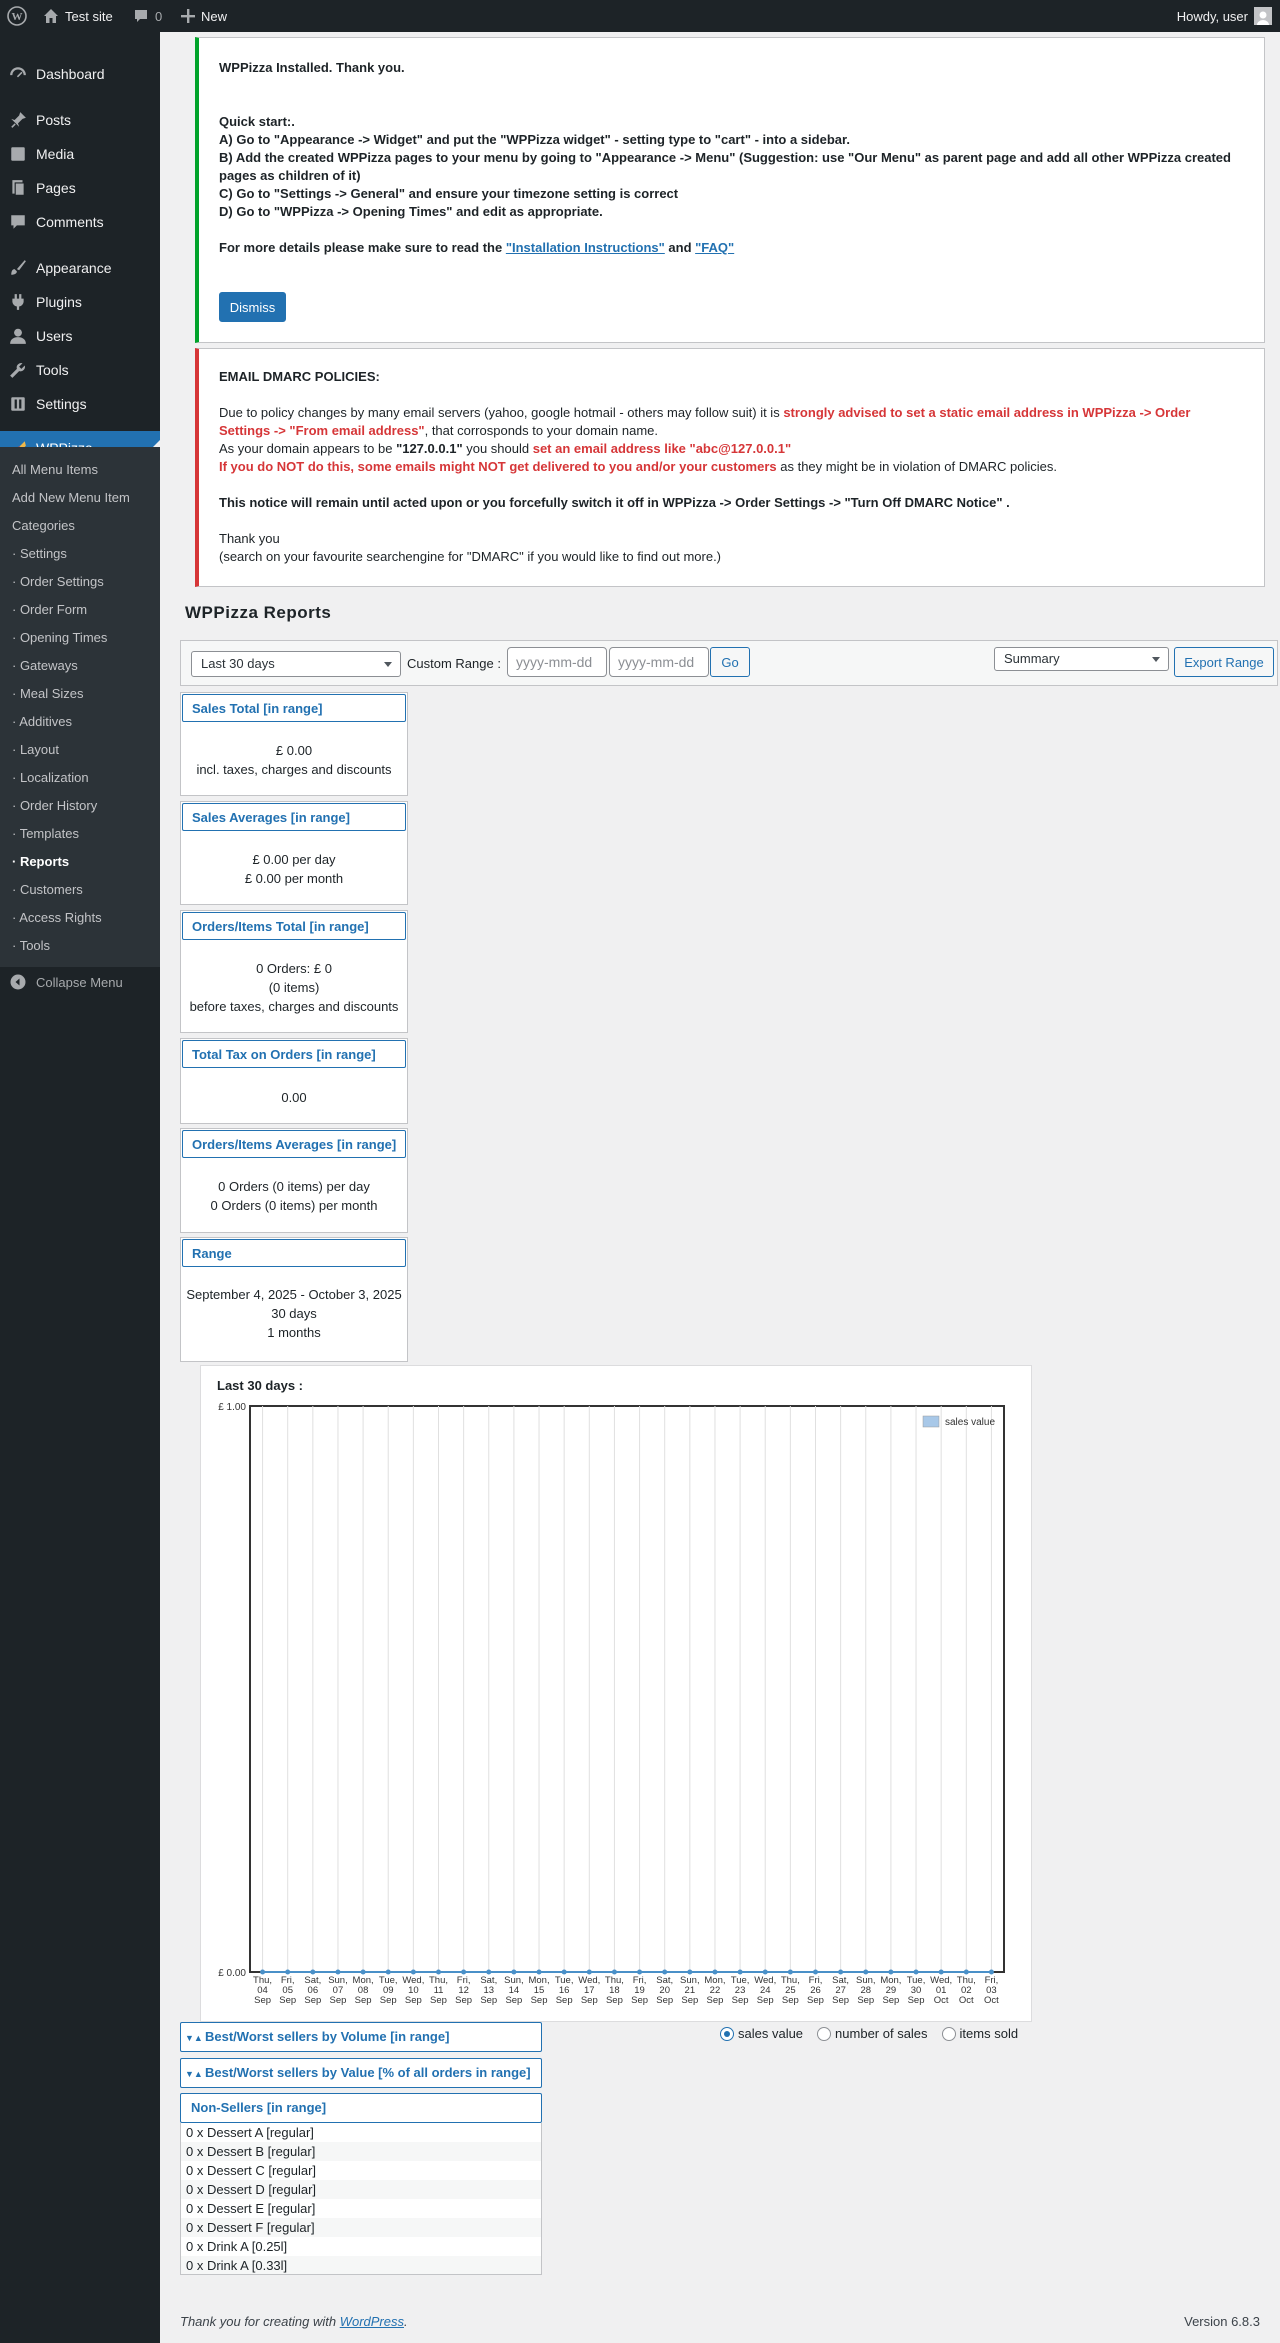 This screenshot has height=2343, width=1280. What do you see at coordinates (70, 222) in the screenshot?
I see `menu-item-label: Comments` at bounding box center [70, 222].